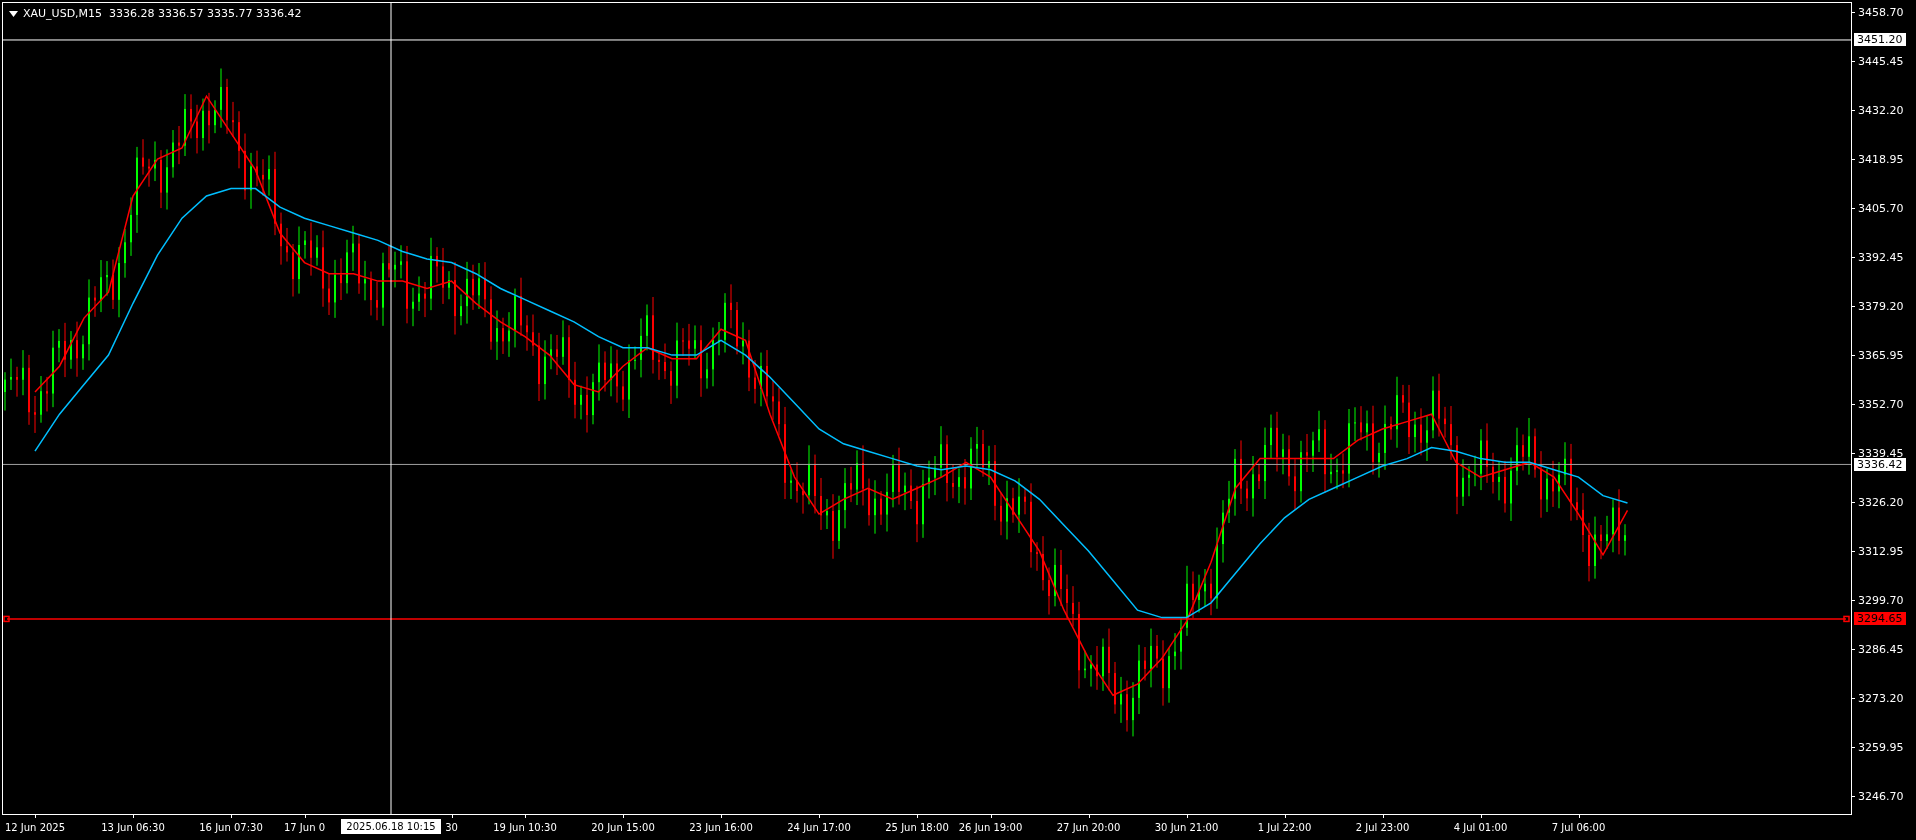 This screenshot has height=840, width=1916. Describe the element at coordinates (162, 13) in the screenshot. I see `chart-title: XAU_USD,M15 3336.28 3336.57 3335.77 3336.42` at that location.